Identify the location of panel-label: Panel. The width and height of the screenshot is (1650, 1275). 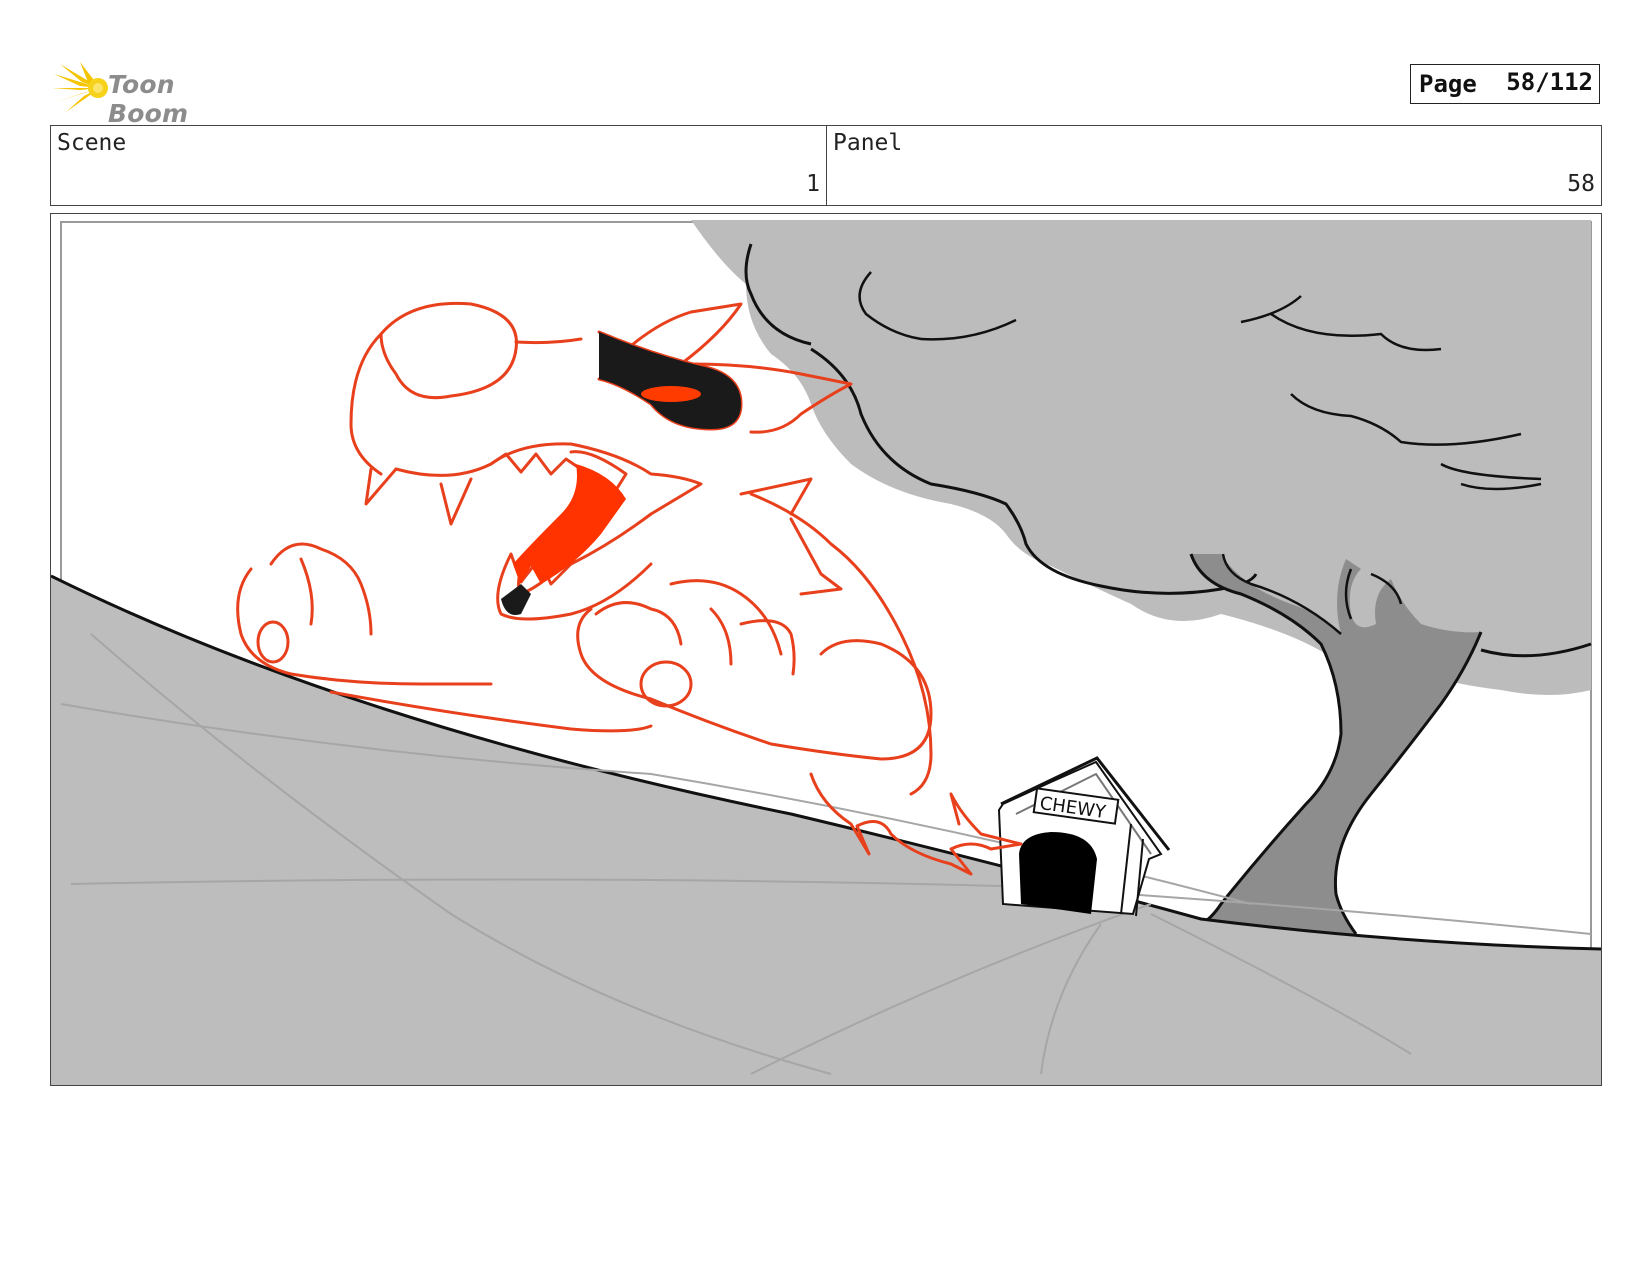
(868, 143).